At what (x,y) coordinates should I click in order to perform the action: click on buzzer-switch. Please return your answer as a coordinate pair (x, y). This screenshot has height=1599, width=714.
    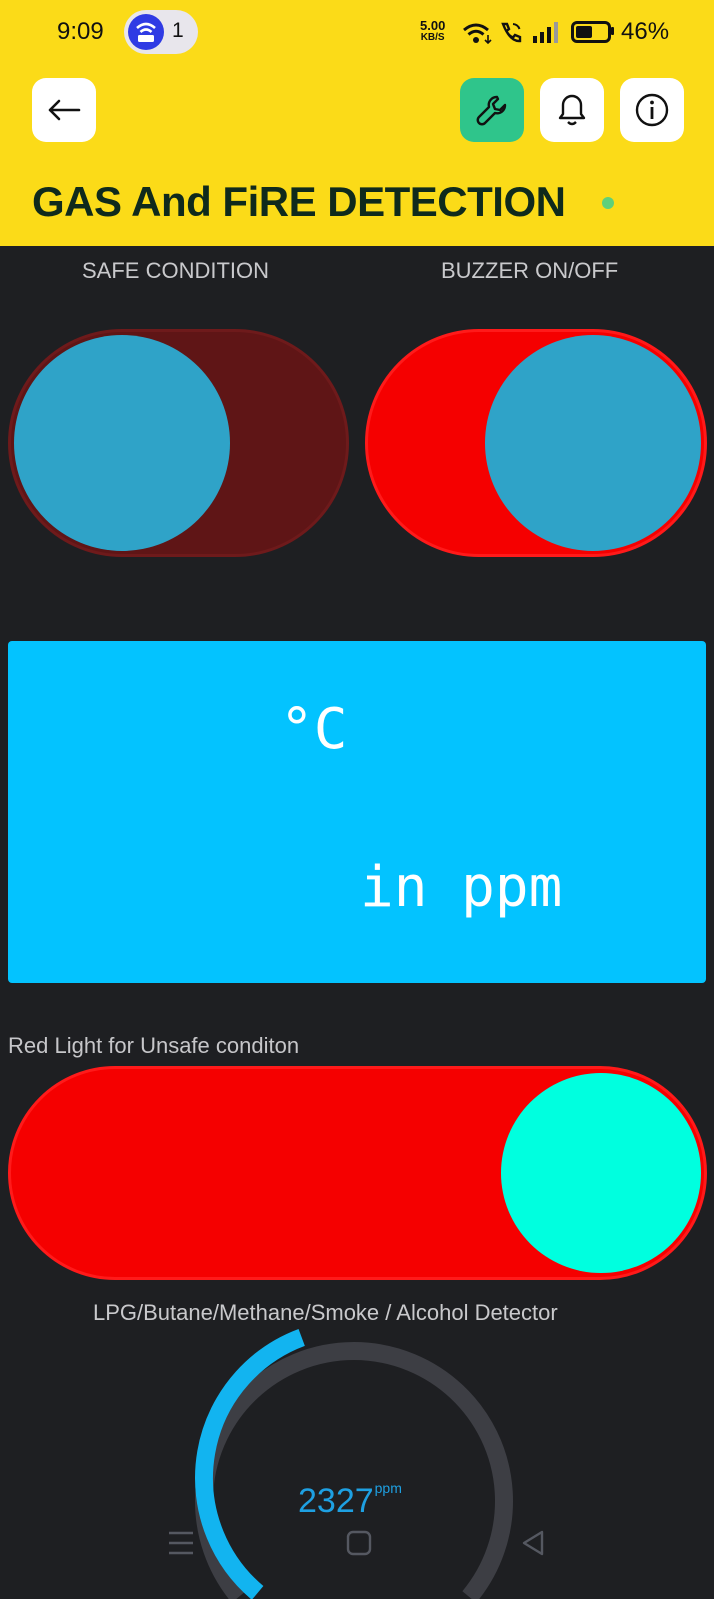
    Looking at the image, I should click on (536, 443).